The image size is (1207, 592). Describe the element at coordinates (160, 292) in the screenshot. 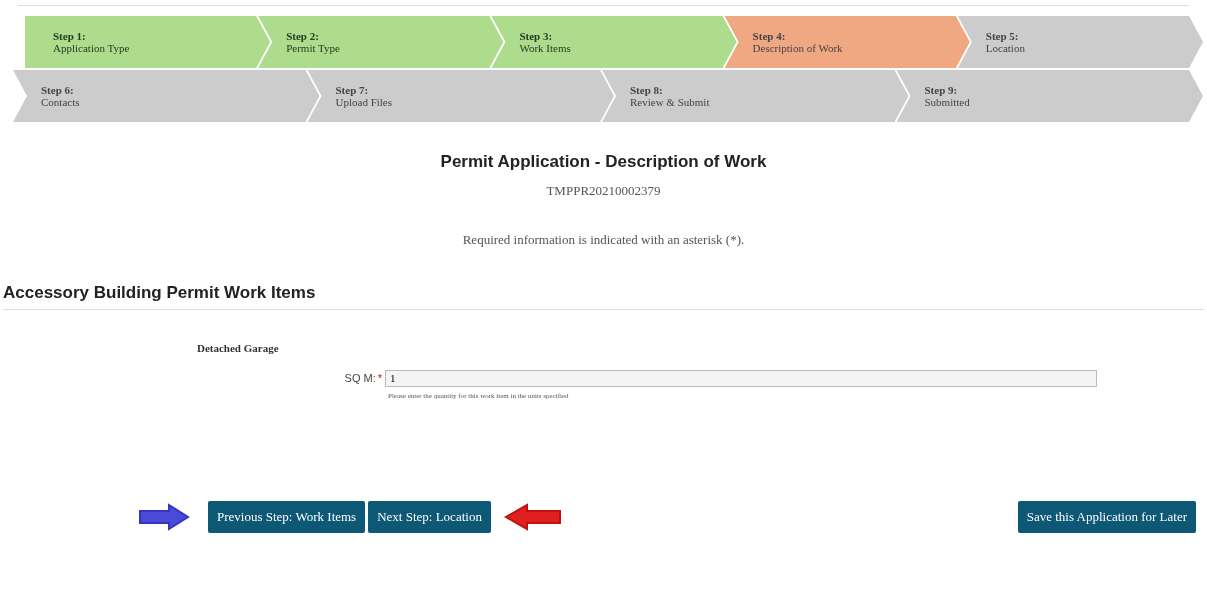

I see `section-title: Accessory Building Permit Work Items` at that location.